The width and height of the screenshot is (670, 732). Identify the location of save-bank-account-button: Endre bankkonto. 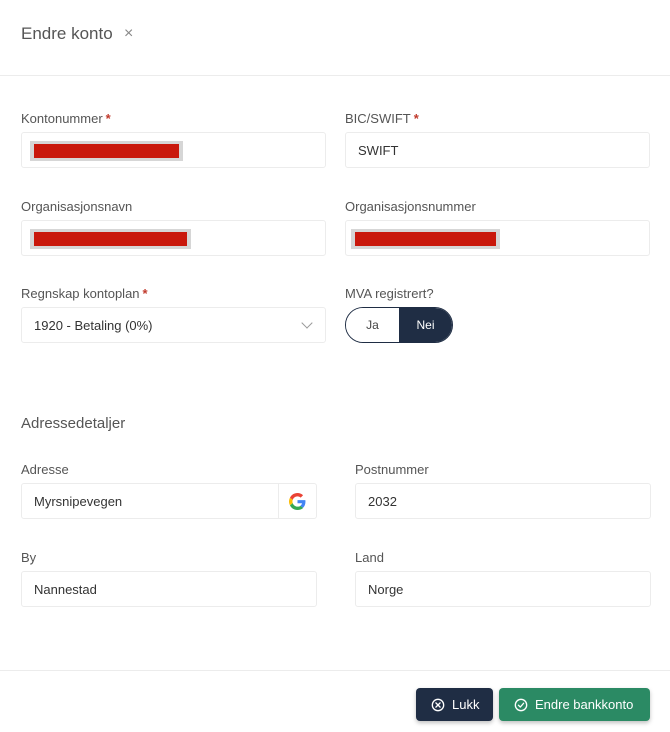
(574, 704).